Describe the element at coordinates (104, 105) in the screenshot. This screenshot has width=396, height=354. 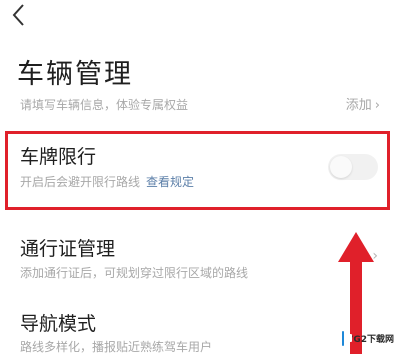
I see `vehicle-info-hint: 请填写车辆信息，体验专属权益` at that location.